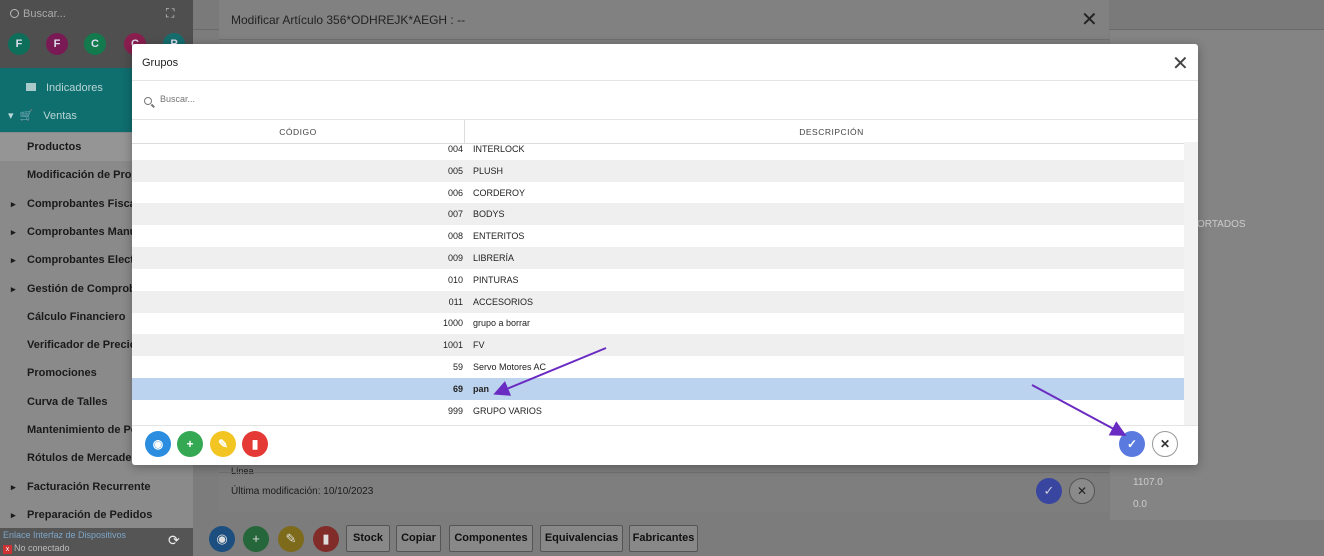  I want to click on expand-icon: ⛶, so click(170, 13).